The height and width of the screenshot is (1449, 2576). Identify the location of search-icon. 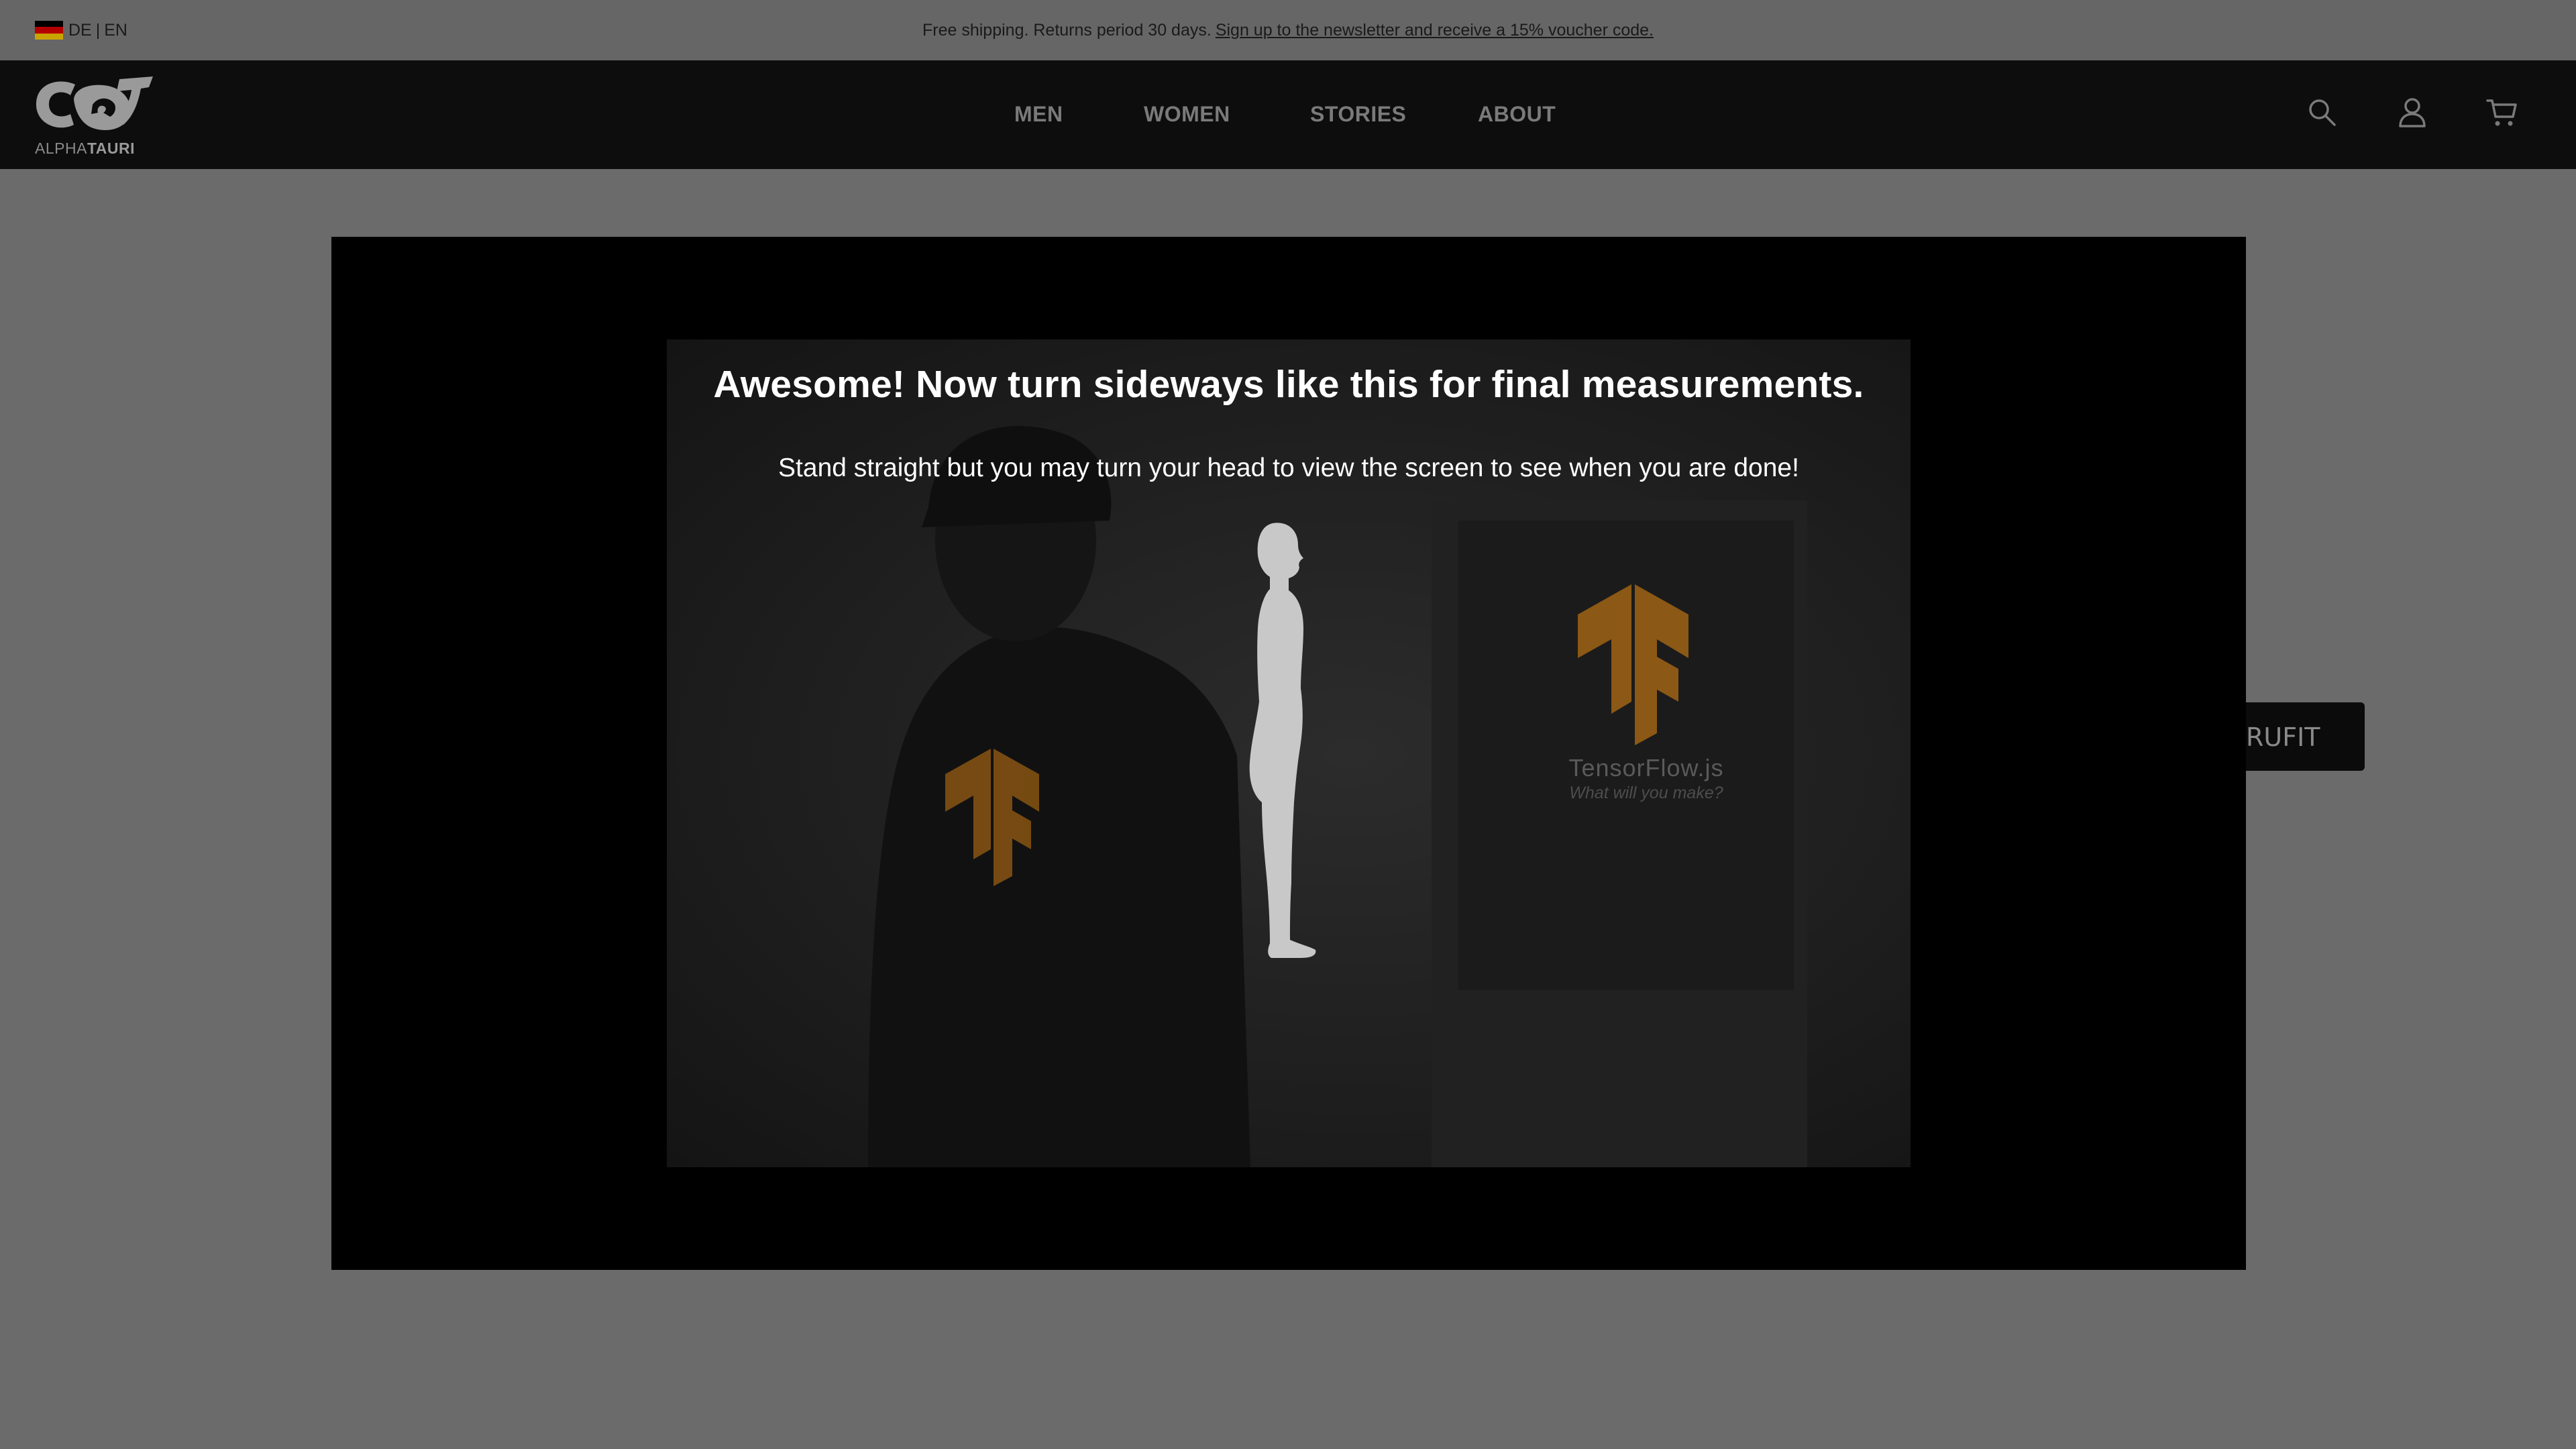
(2322, 112).